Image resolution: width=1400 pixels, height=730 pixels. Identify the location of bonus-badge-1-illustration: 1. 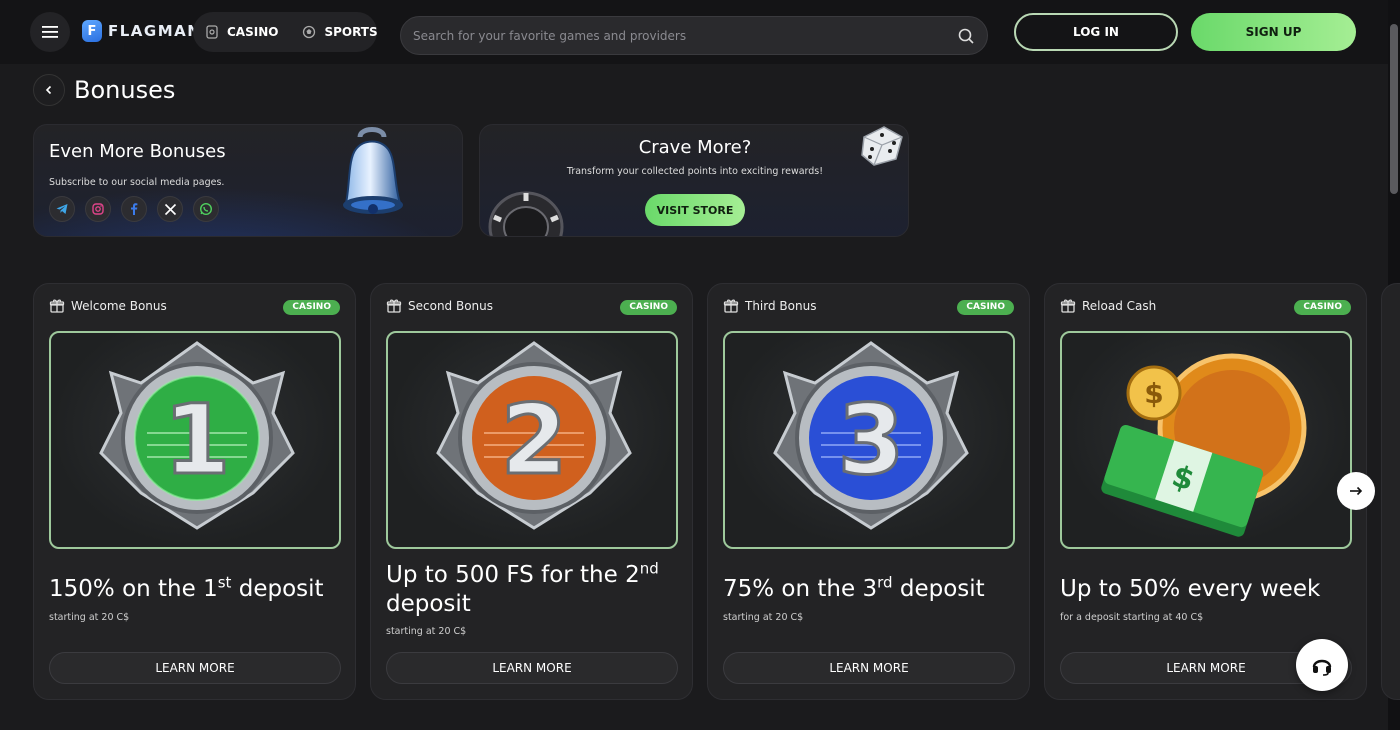
(197, 435).